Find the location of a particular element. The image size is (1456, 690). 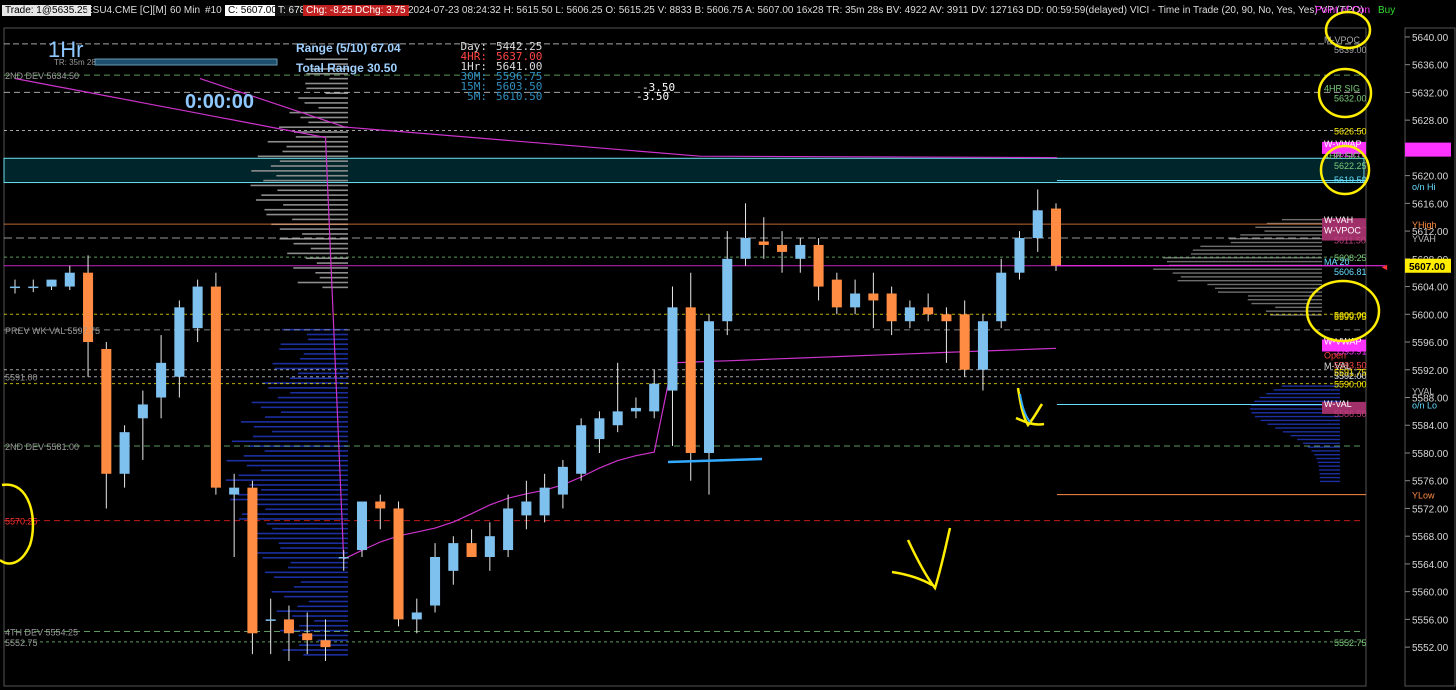

countdown-timer: 0:00:00 is located at coordinates (219, 102).